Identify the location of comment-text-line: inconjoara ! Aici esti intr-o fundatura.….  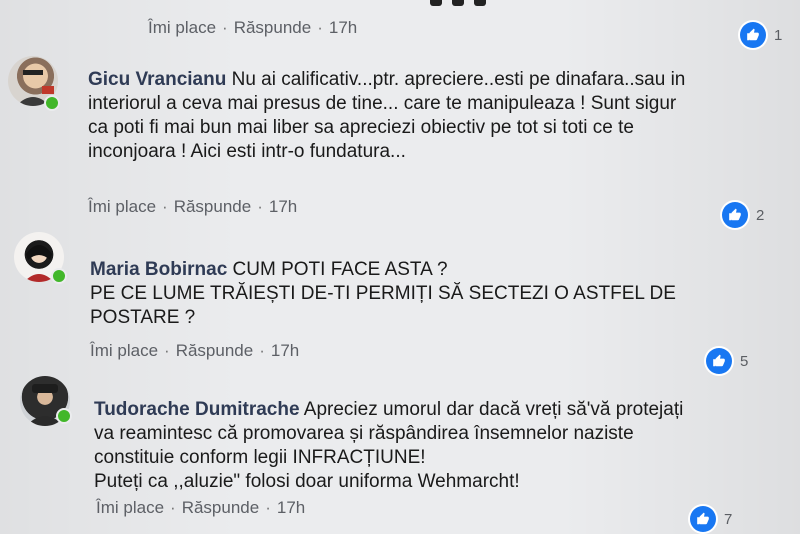
(247, 151).